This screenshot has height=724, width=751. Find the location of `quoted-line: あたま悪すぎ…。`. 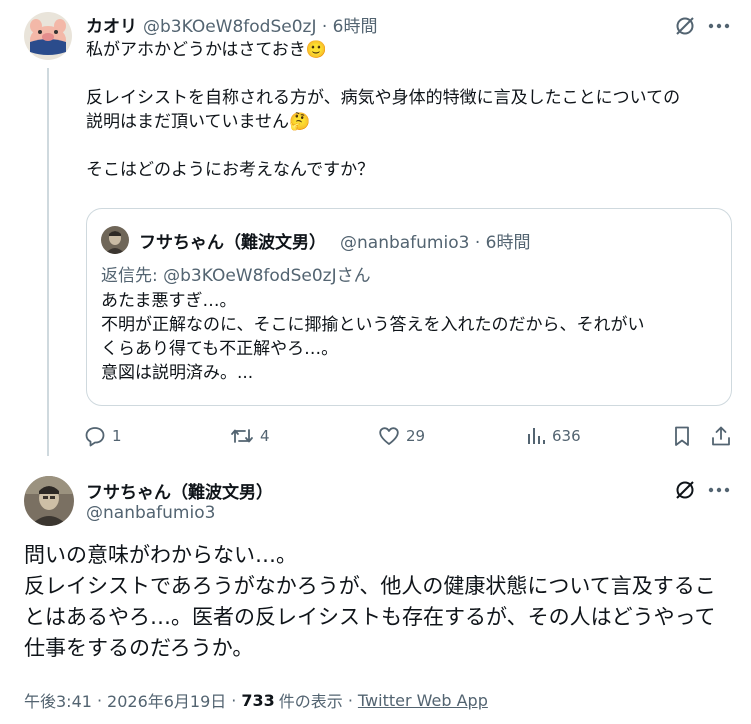

quoted-line: あたま悪すぎ…。 is located at coordinates (169, 301).